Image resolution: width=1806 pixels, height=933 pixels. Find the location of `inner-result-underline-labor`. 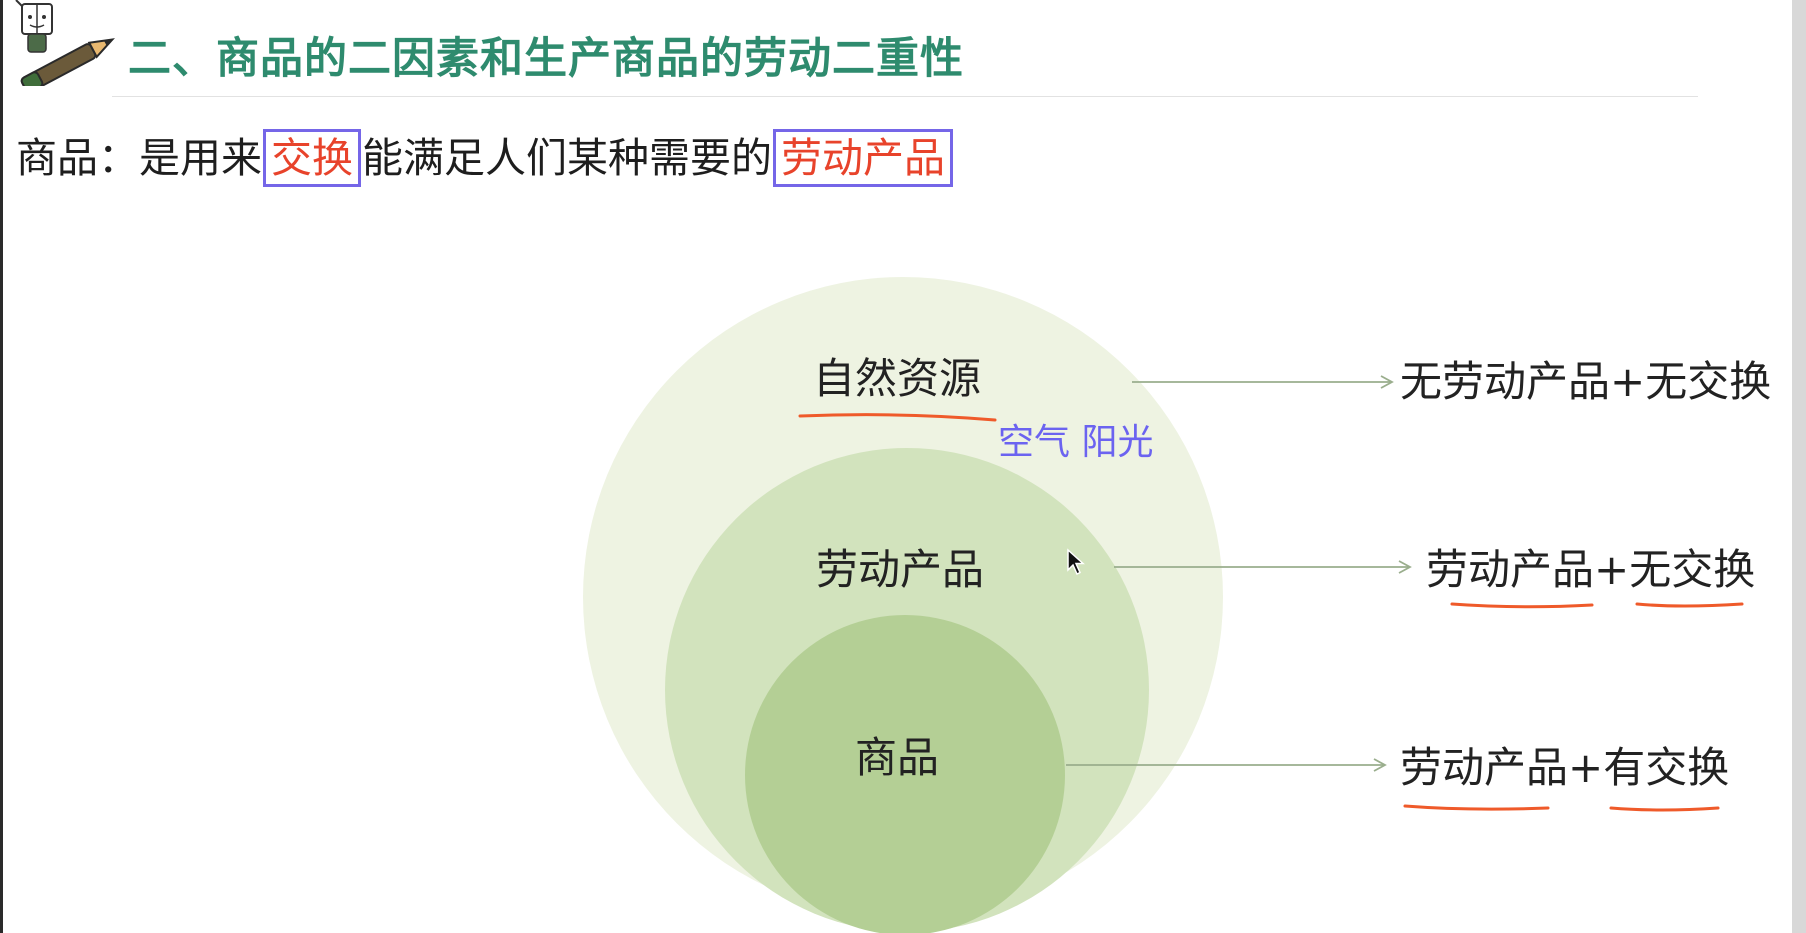

inner-result-underline-labor is located at coordinates (1476, 807).